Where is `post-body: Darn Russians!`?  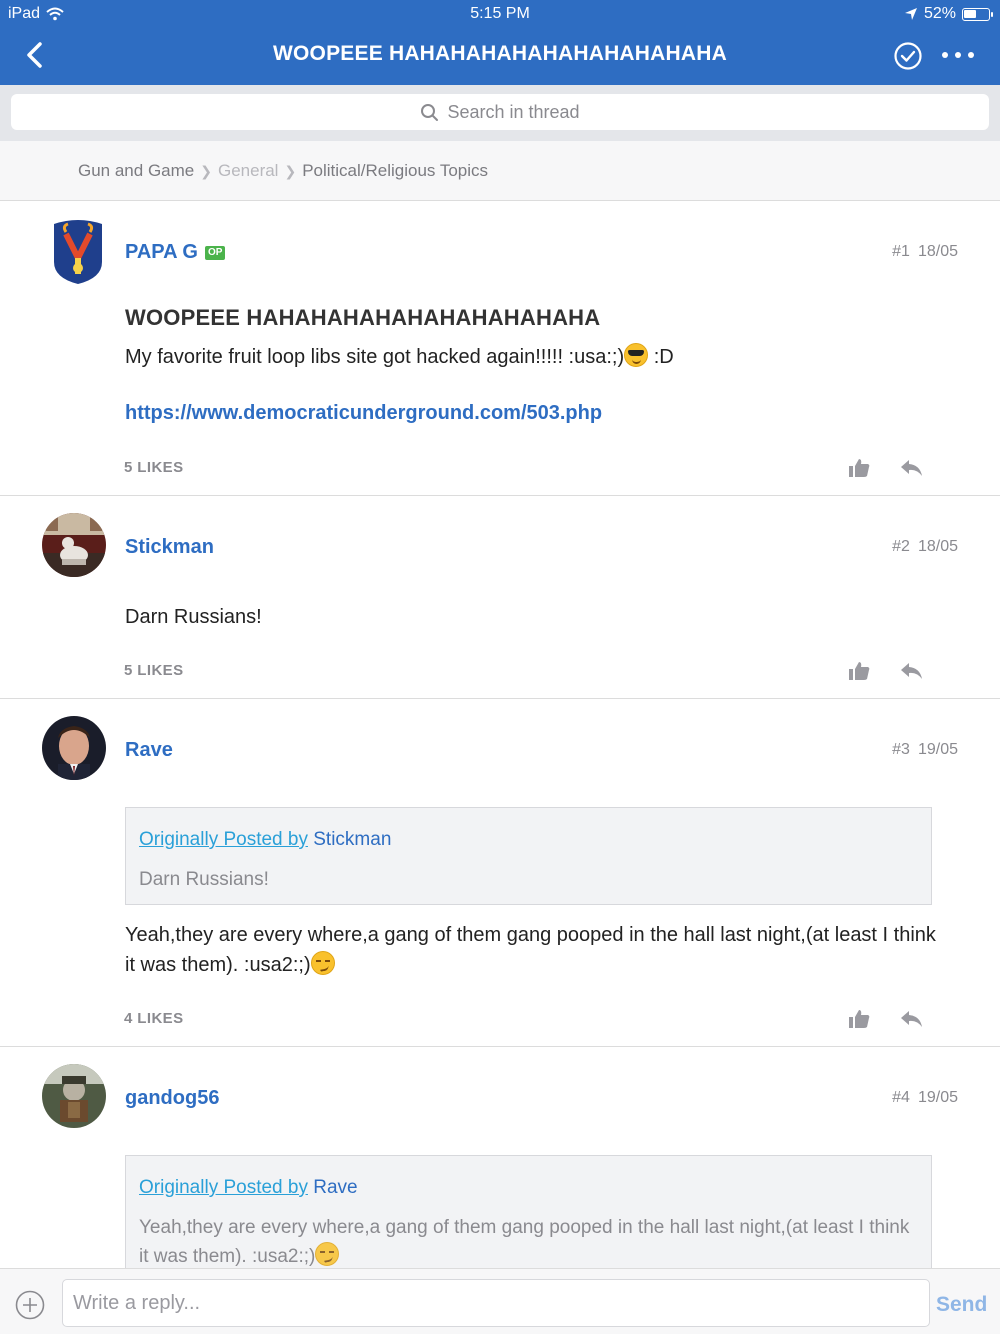
post-body: Darn Russians! is located at coordinates (193, 617).